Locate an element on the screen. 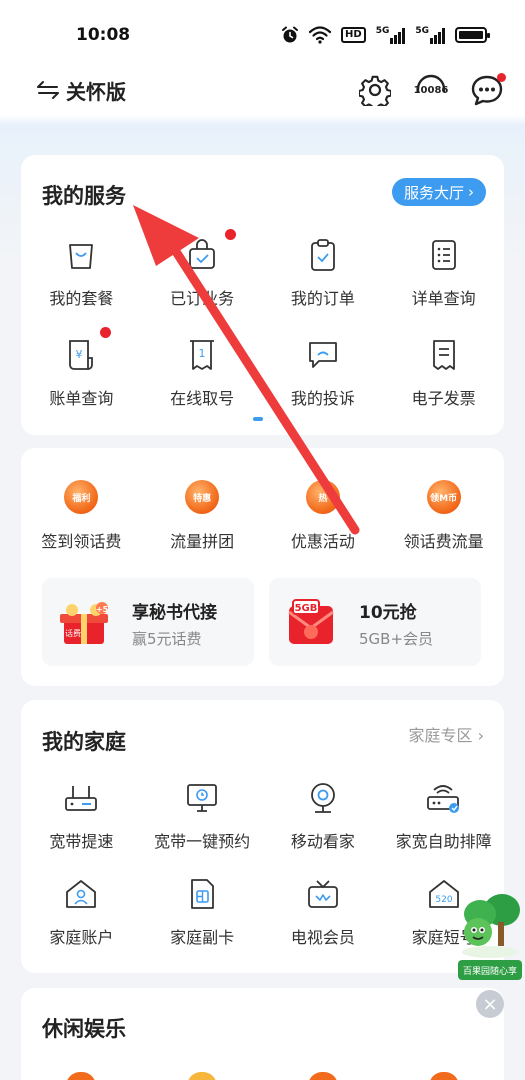  wifi-icon is located at coordinates (320, 35).